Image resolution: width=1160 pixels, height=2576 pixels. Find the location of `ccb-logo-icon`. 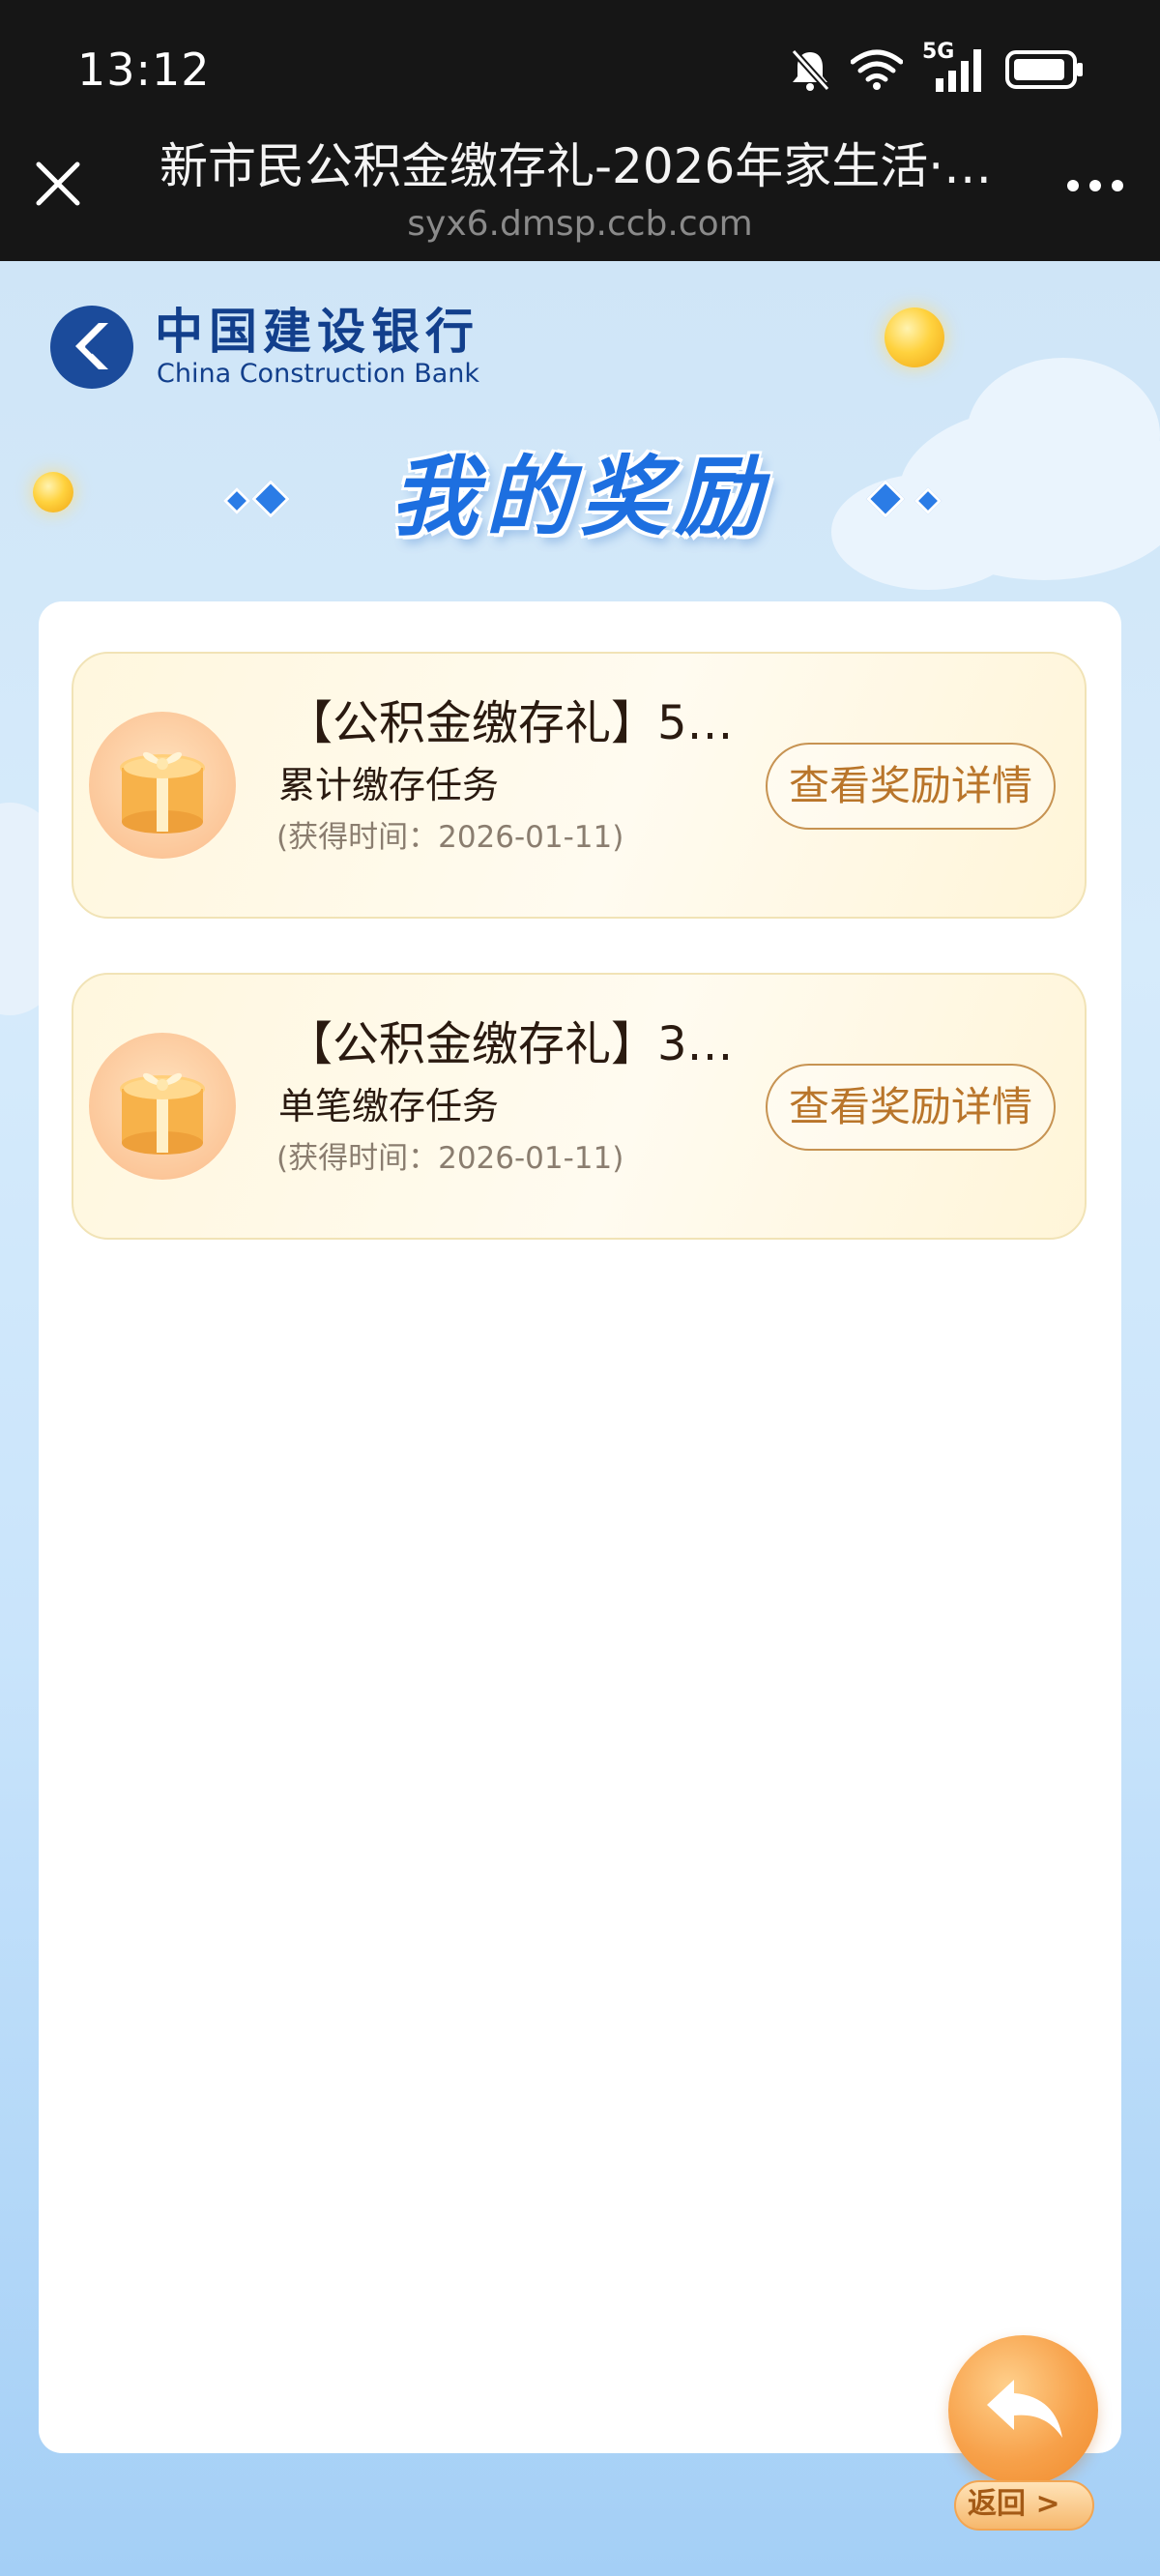

ccb-logo-icon is located at coordinates (92, 347).